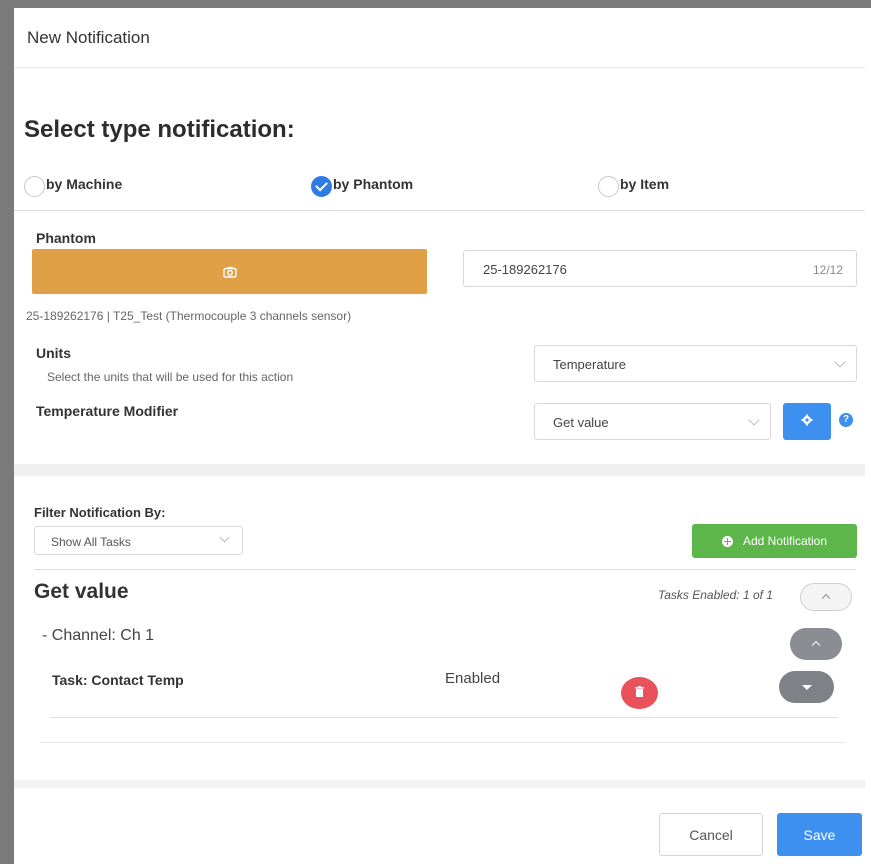  What do you see at coordinates (695, 363) in the screenshot?
I see `units-select: Temperature` at bounding box center [695, 363].